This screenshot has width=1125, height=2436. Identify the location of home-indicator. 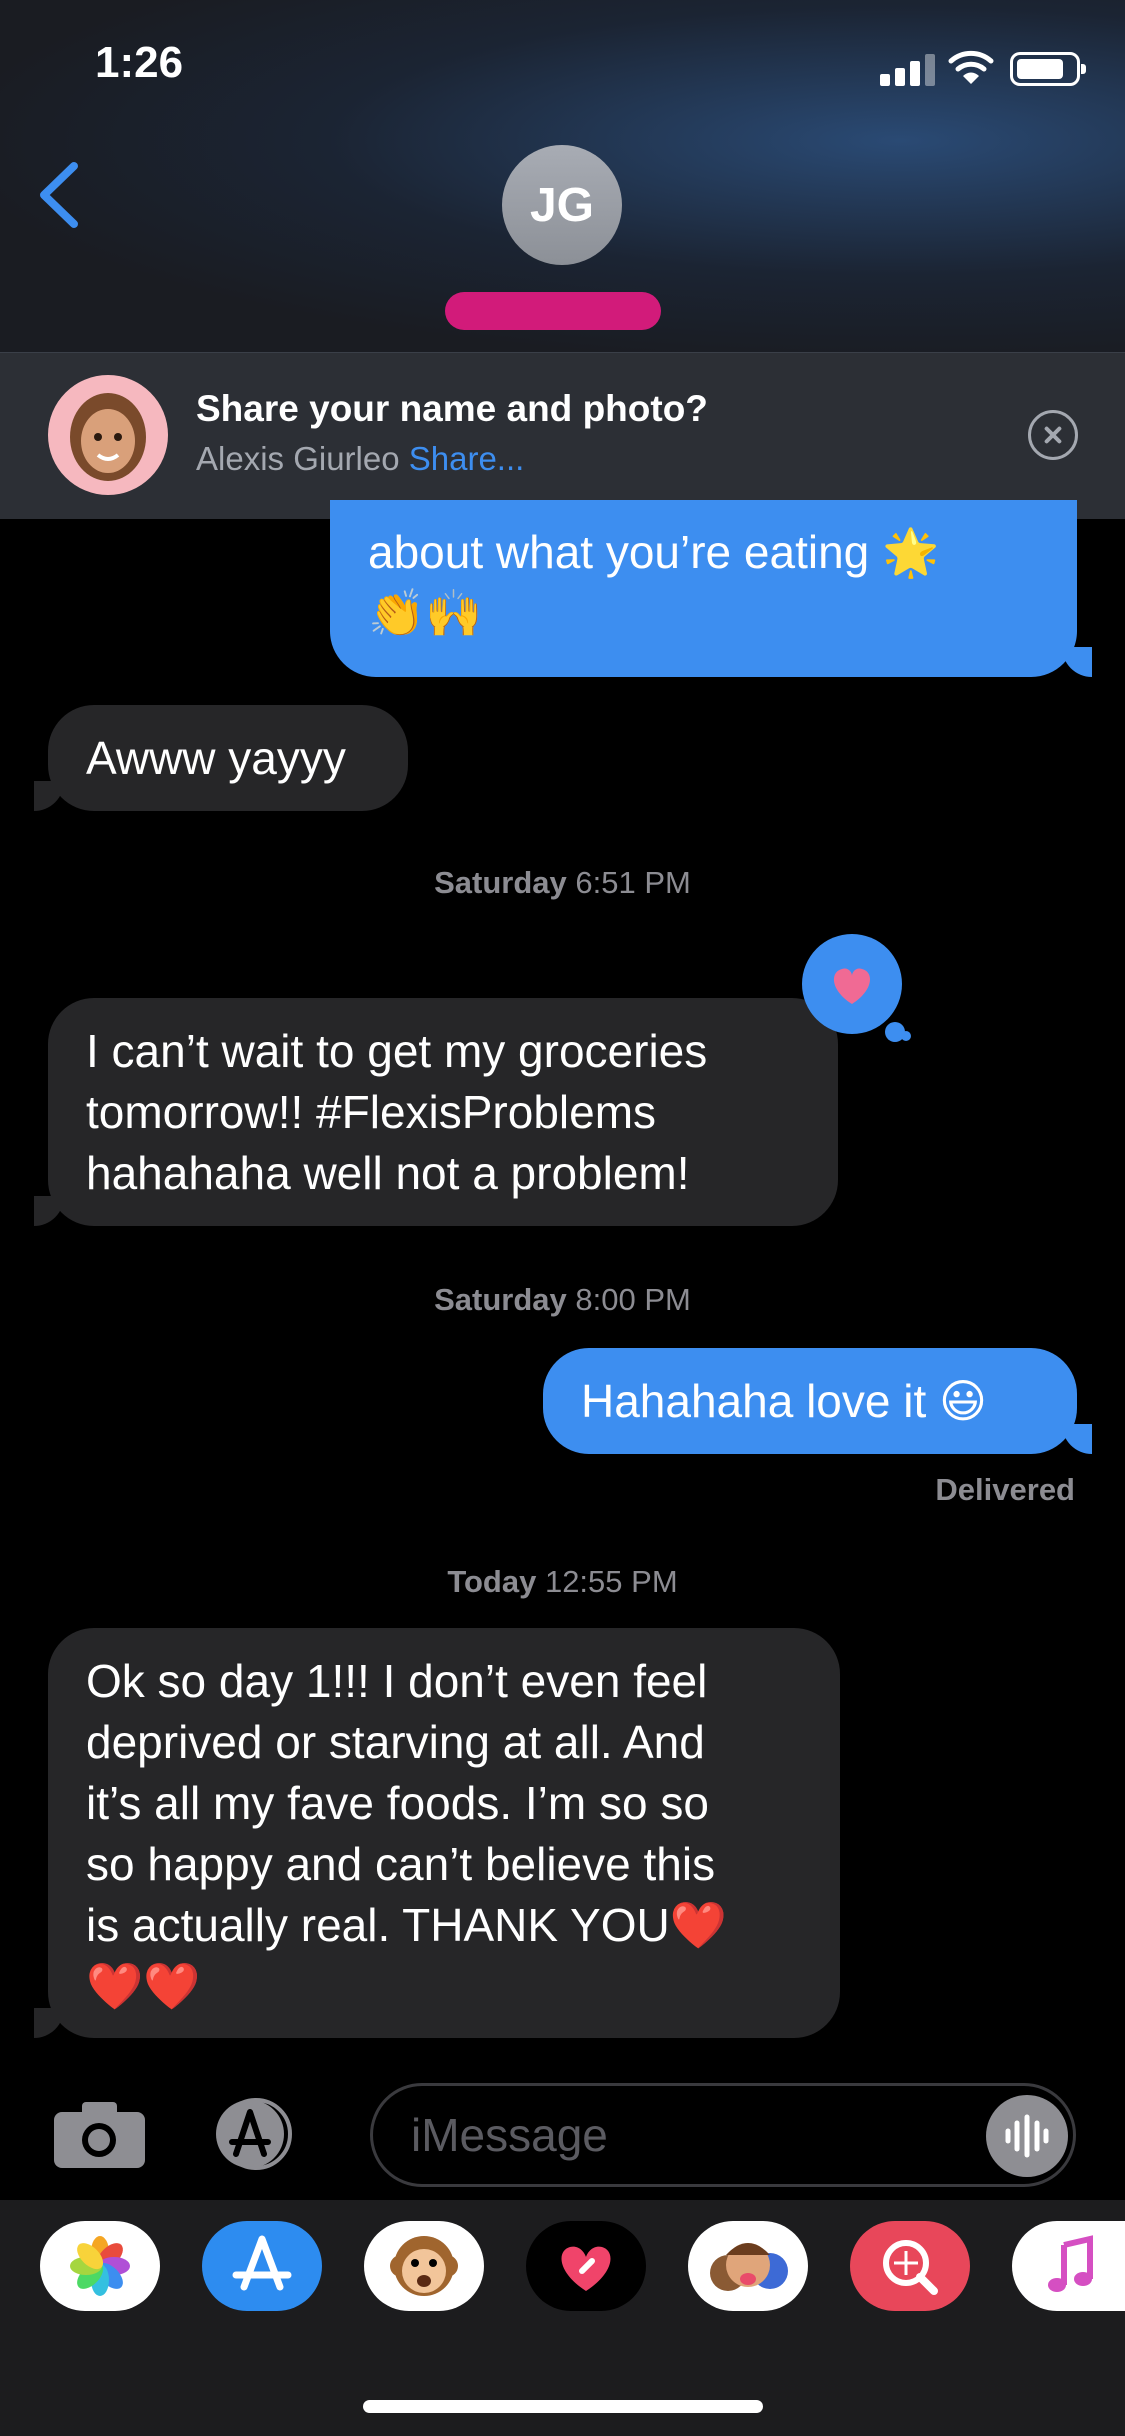
(563, 2406).